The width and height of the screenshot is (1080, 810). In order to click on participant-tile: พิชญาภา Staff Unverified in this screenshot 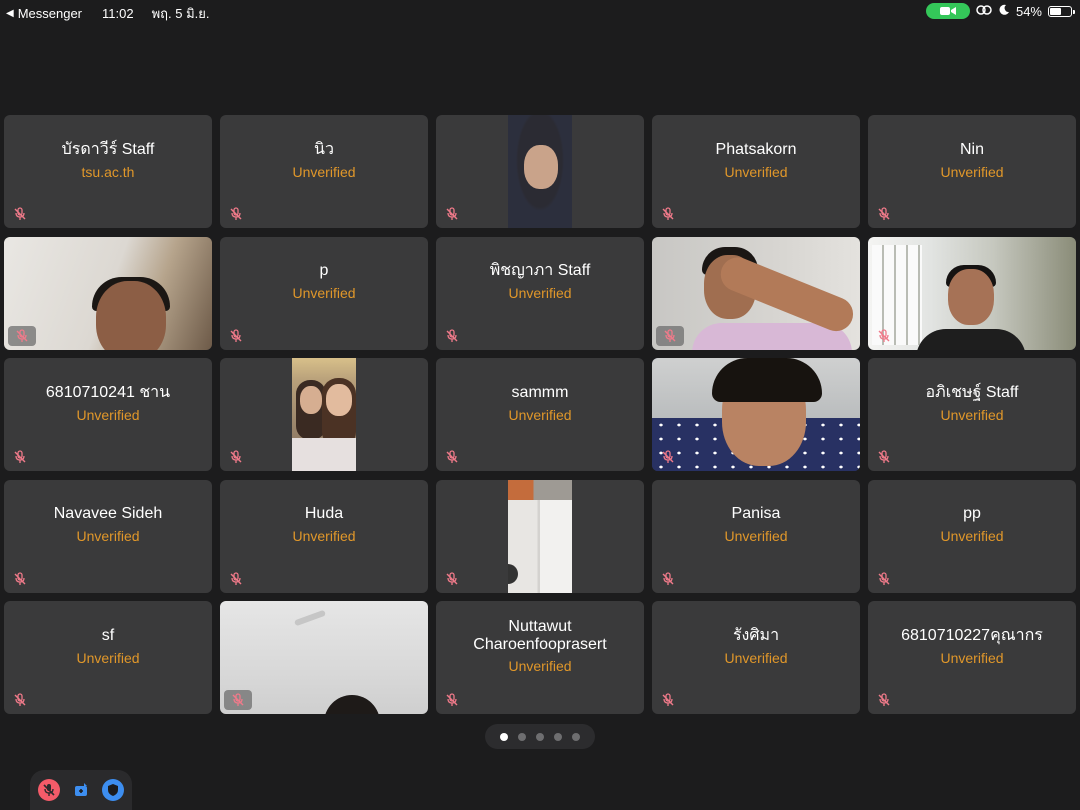, I will do `click(540, 293)`.